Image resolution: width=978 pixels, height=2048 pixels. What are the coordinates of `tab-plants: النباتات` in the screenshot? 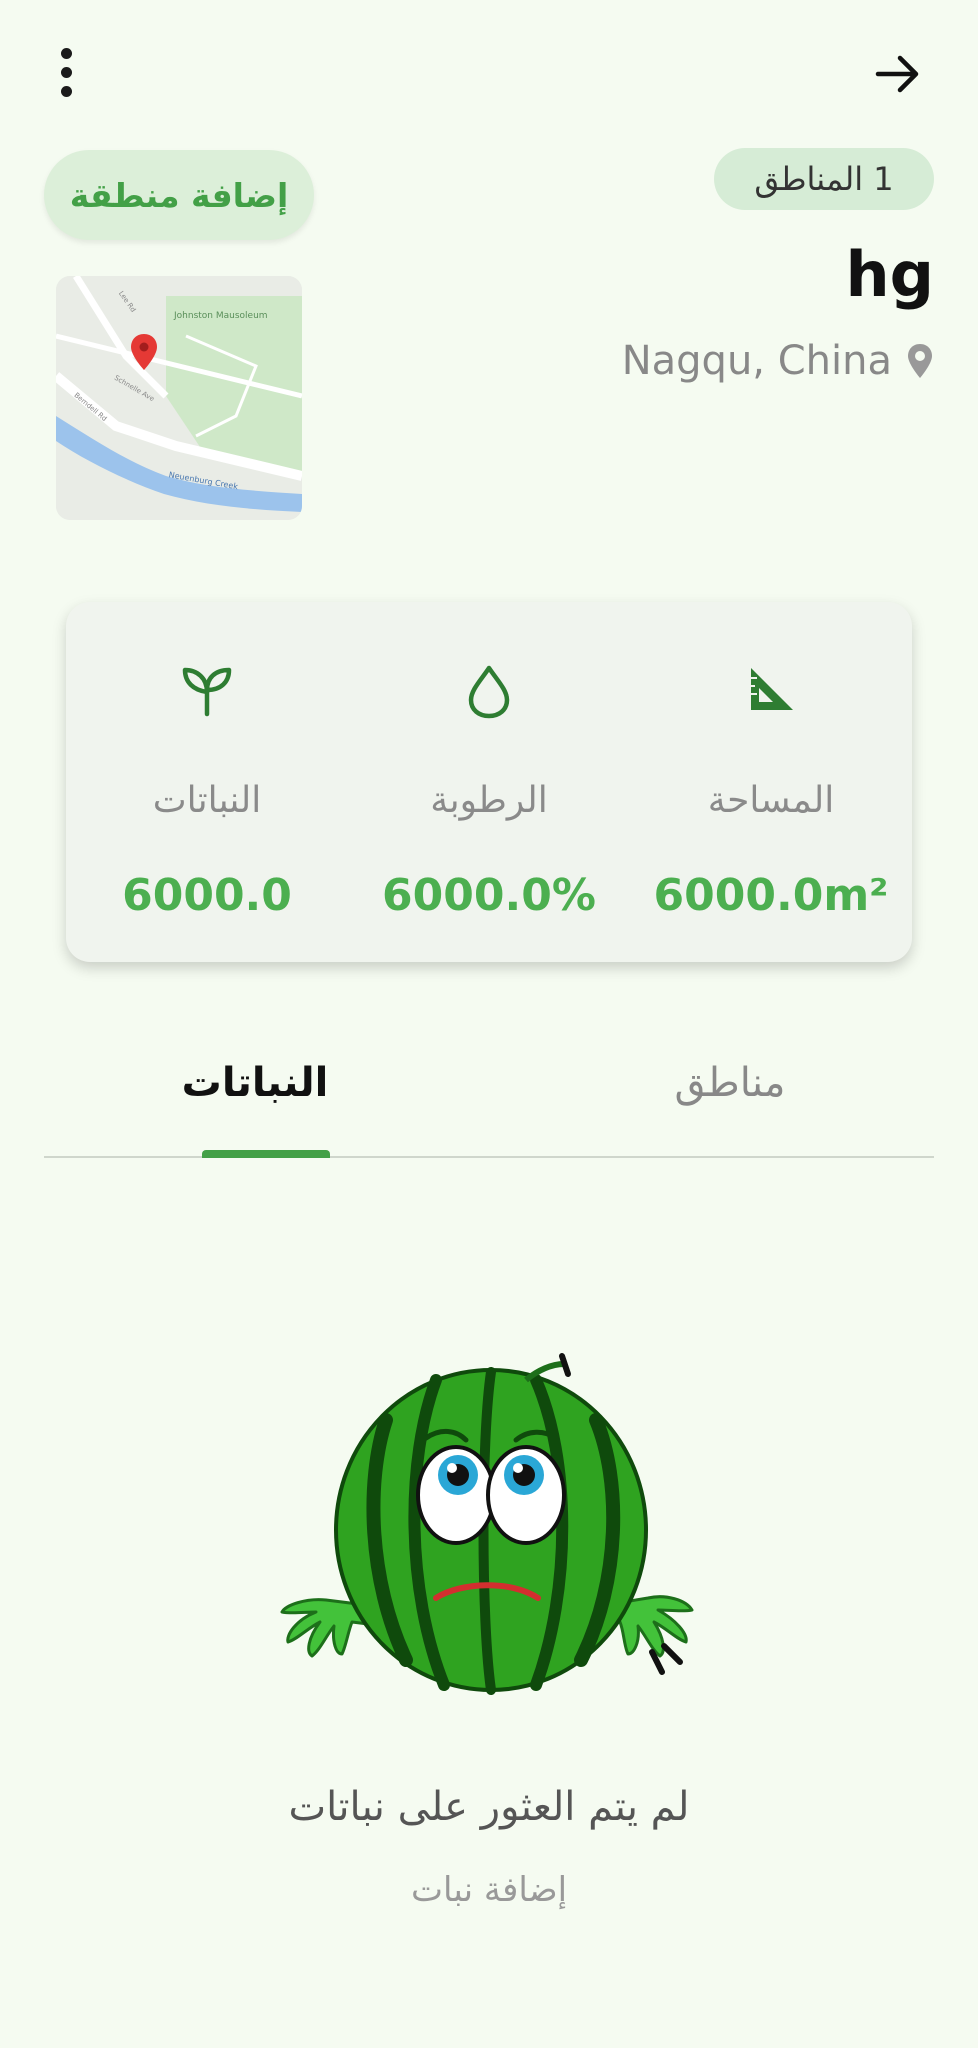 It's located at (255, 1083).